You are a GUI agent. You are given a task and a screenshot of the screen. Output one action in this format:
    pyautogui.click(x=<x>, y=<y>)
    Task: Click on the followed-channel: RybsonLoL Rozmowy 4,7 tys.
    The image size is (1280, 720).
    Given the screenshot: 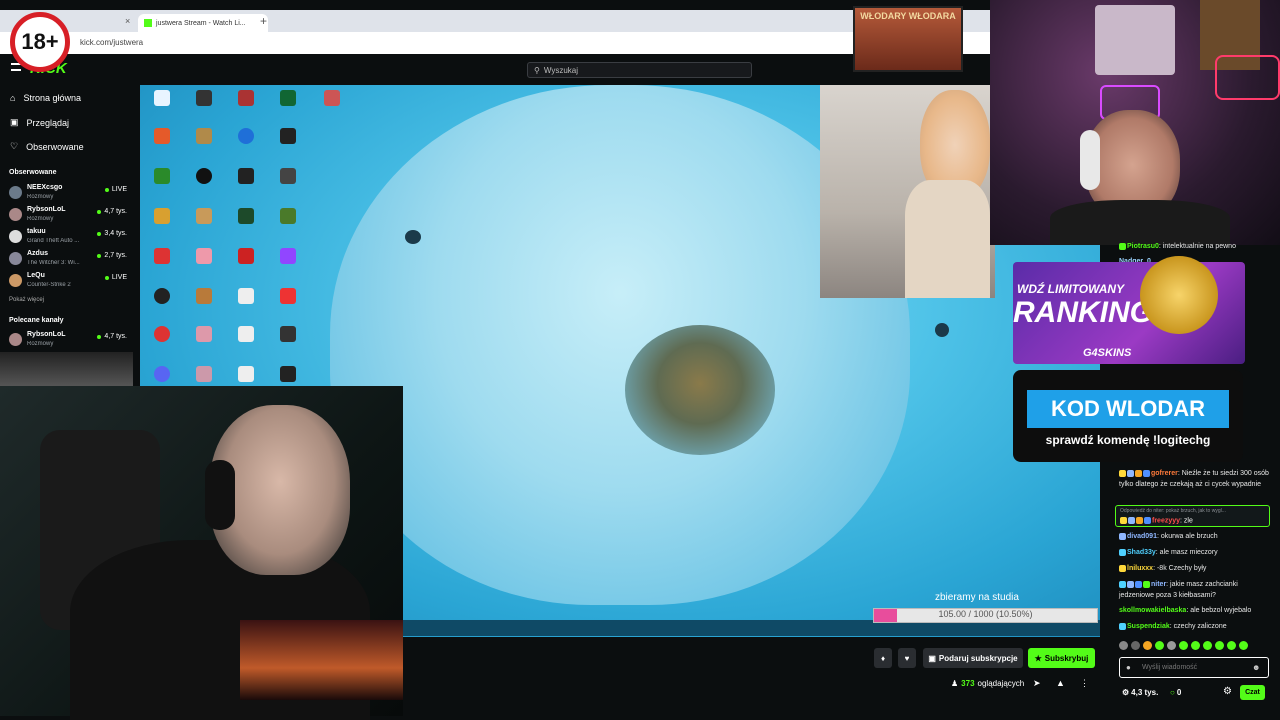 What is the action you would take?
    pyautogui.click(x=68, y=216)
    